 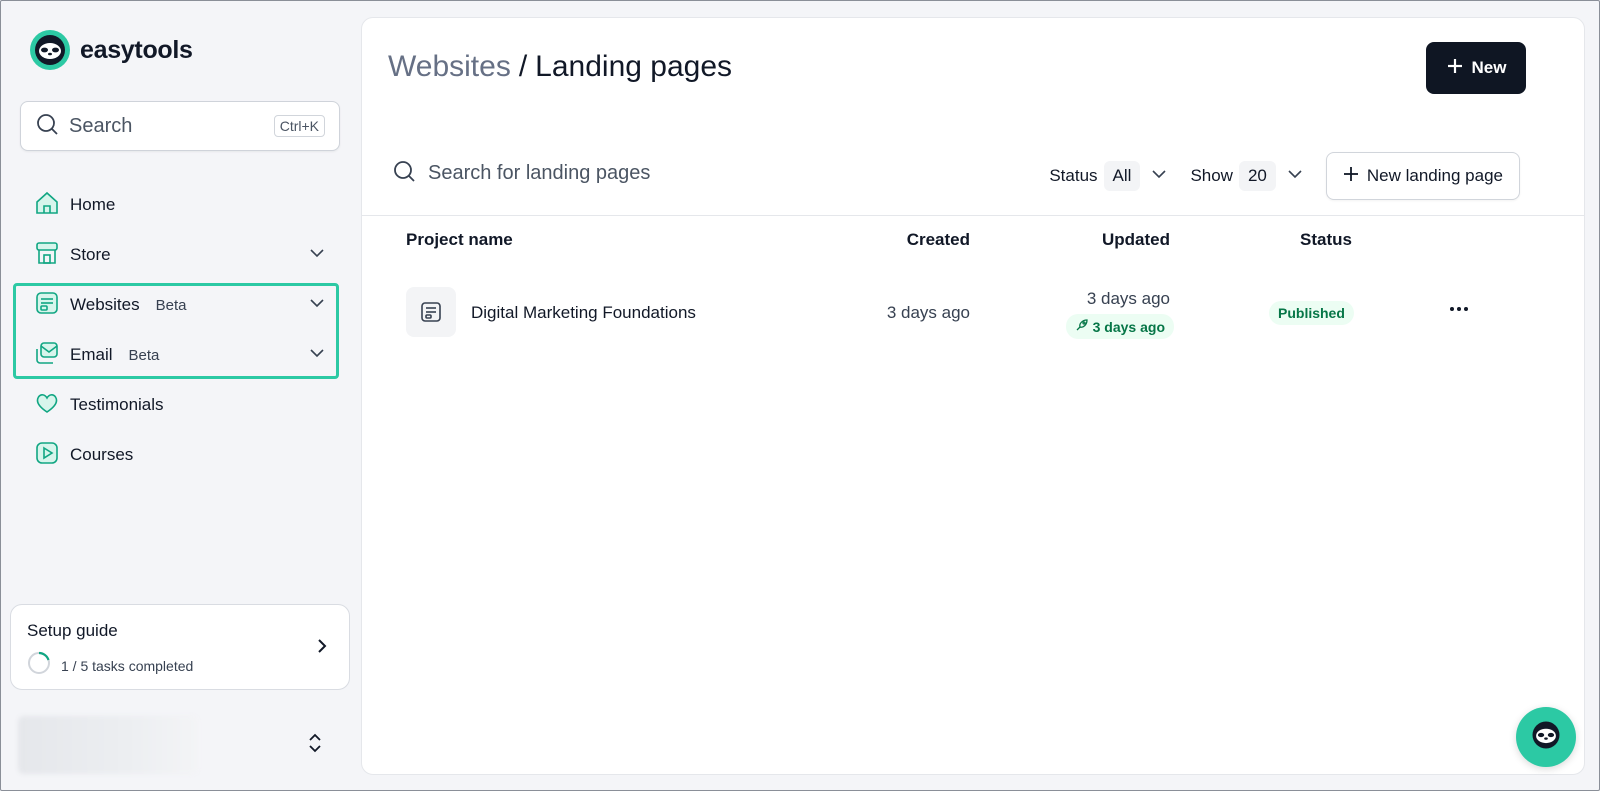 I want to click on setup-guide-title: Setup guide, so click(x=72, y=630).